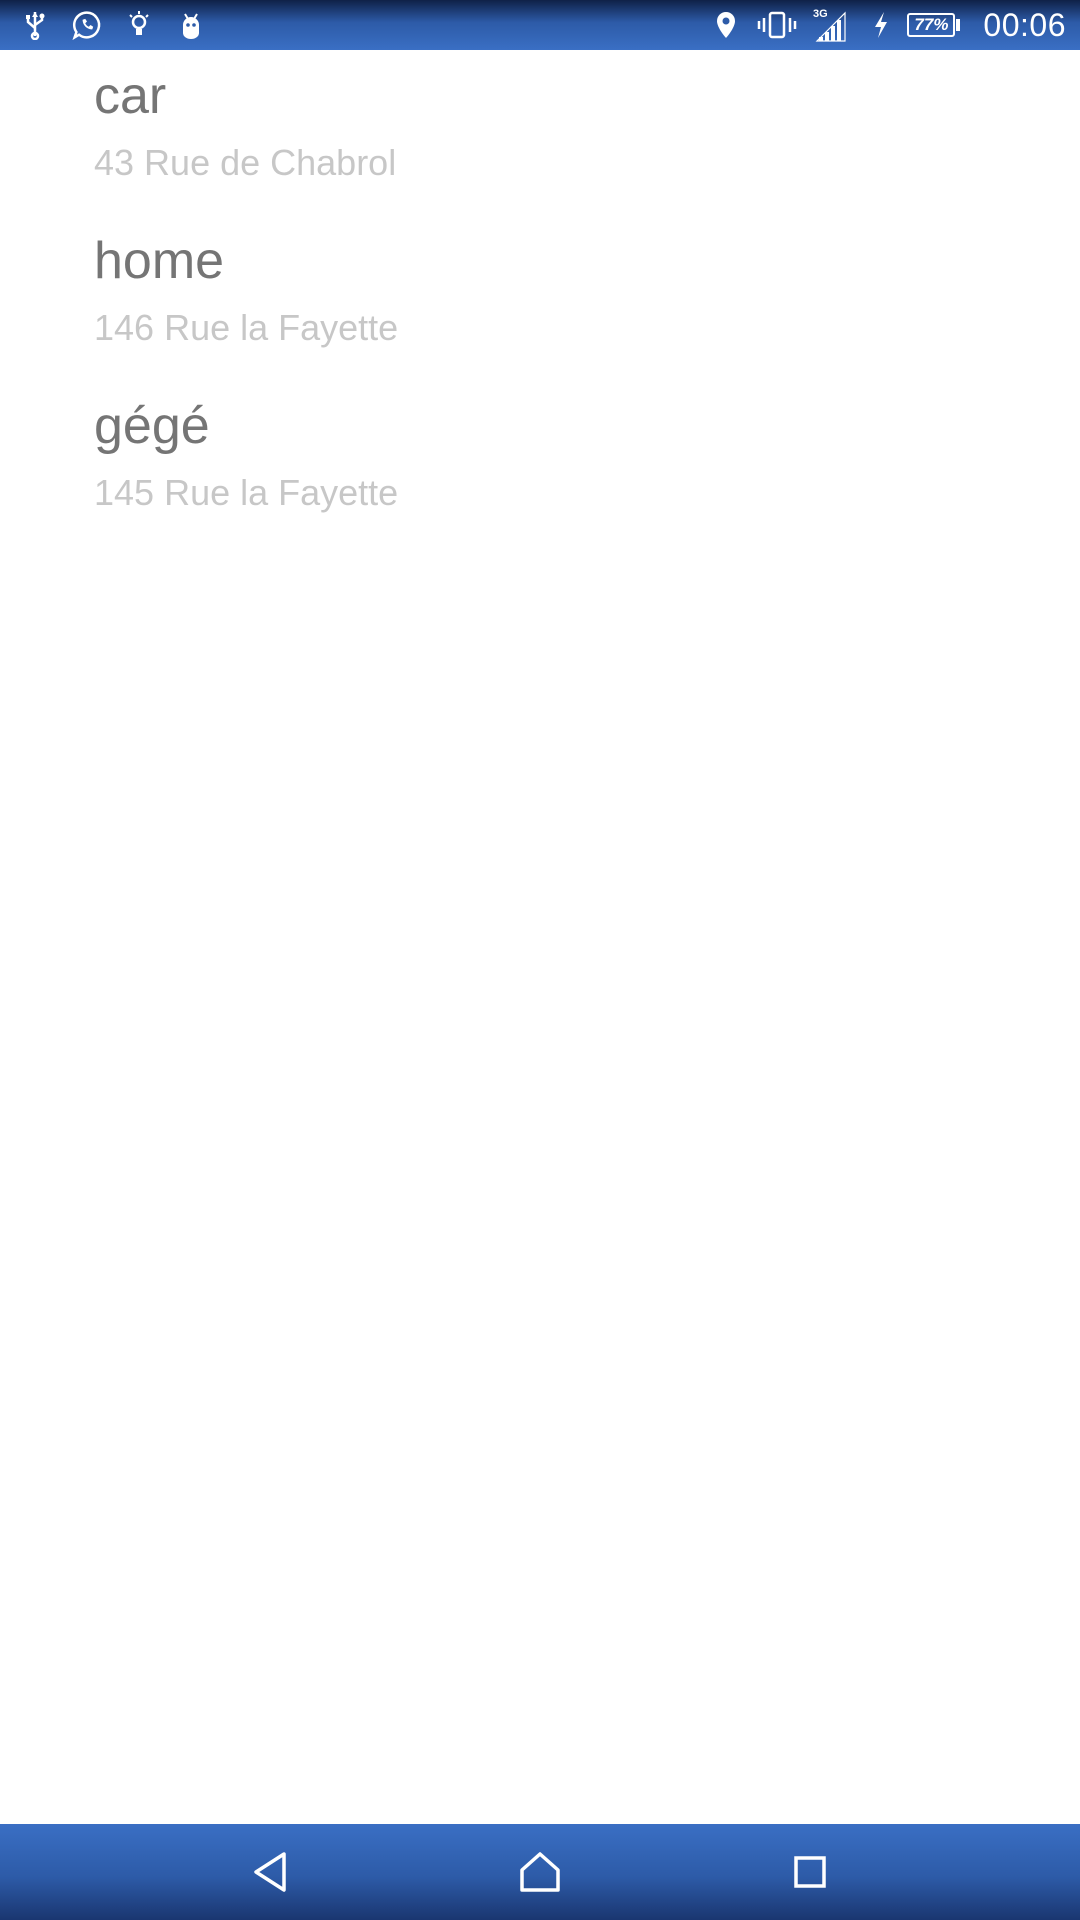  I want to click on place-address: 43 Rue de Chabrol, so click(245, 162).